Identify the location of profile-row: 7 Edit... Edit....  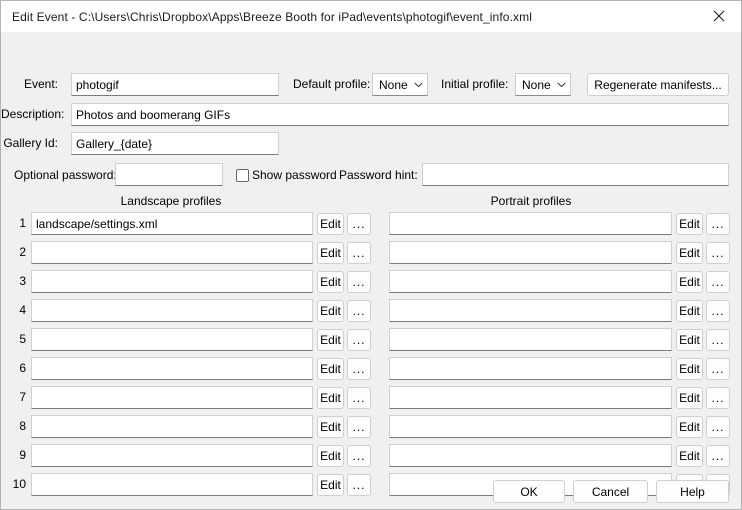
(371, 400).